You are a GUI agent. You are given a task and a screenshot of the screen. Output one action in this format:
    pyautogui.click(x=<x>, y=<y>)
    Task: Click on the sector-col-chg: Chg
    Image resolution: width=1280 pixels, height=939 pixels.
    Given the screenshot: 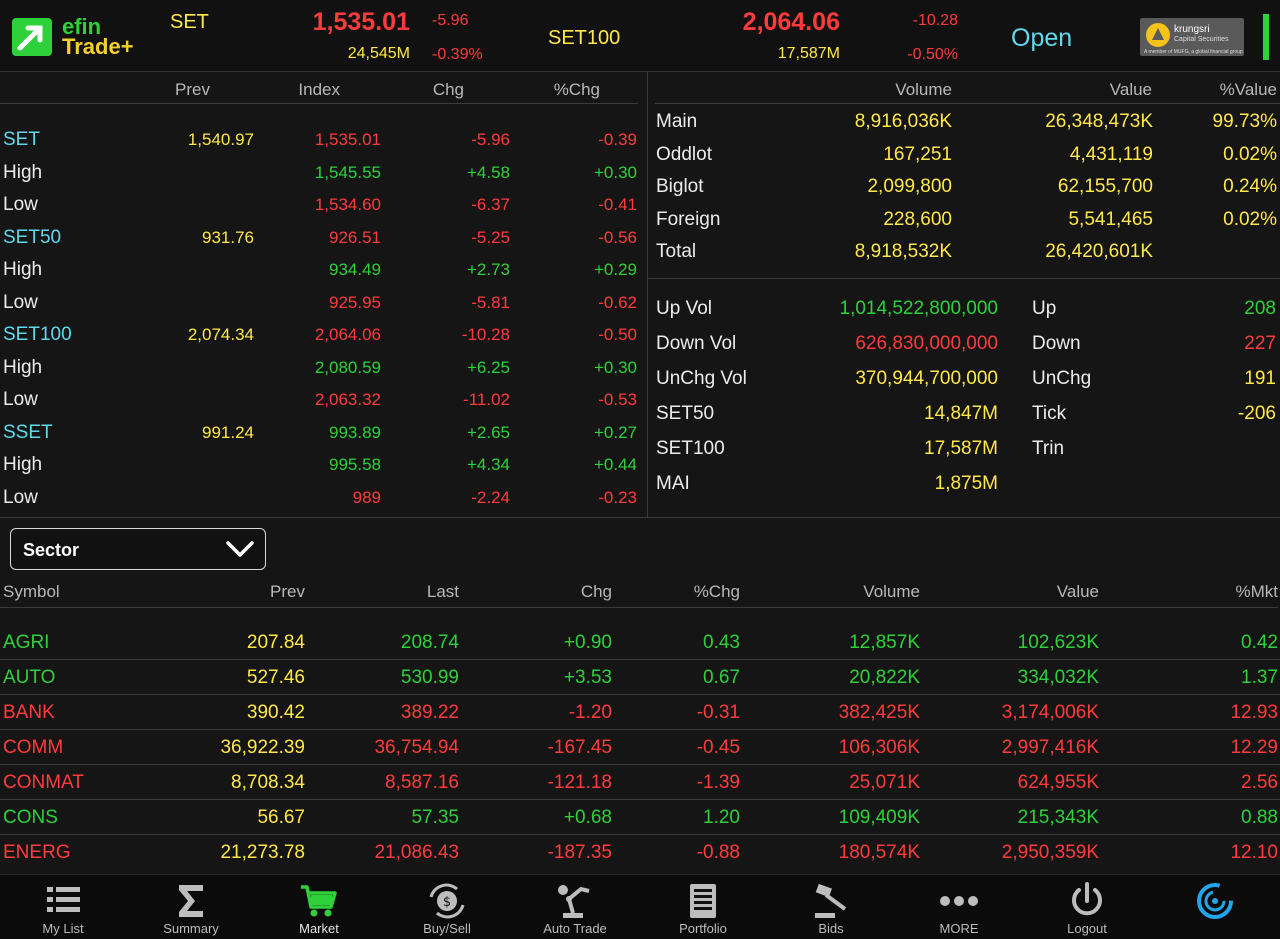 What is the action you would take?
    pyautogui.click(x=596, y=591)
    